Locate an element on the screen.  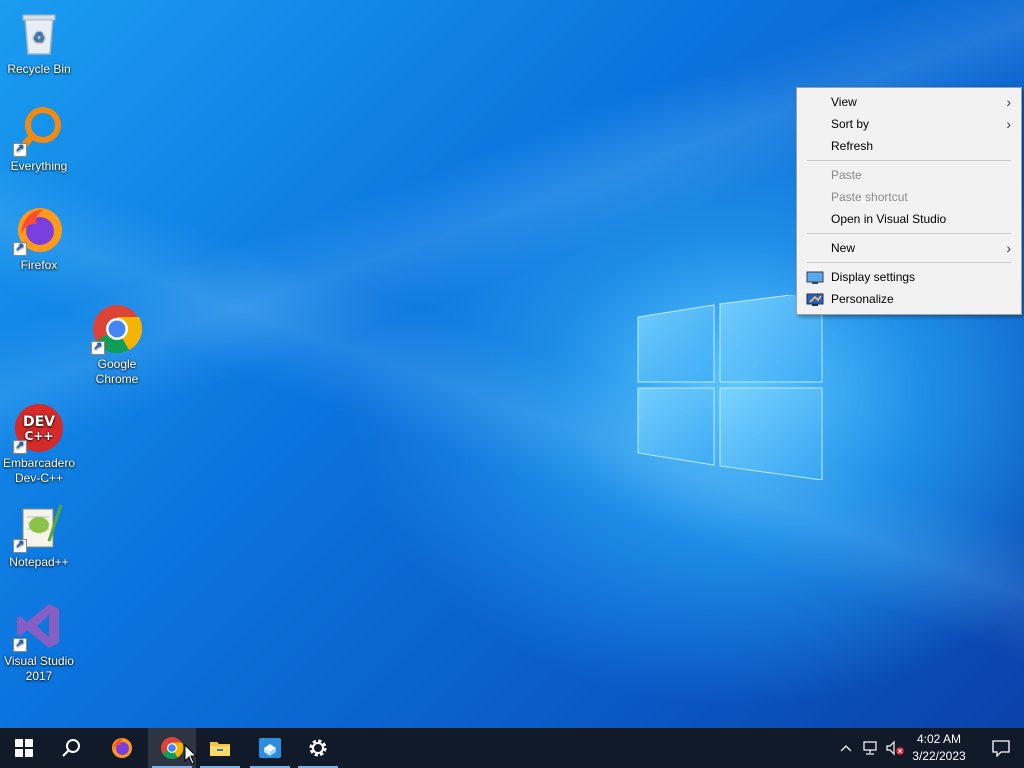
sandbox-icon is located at coordinates (270, 748).